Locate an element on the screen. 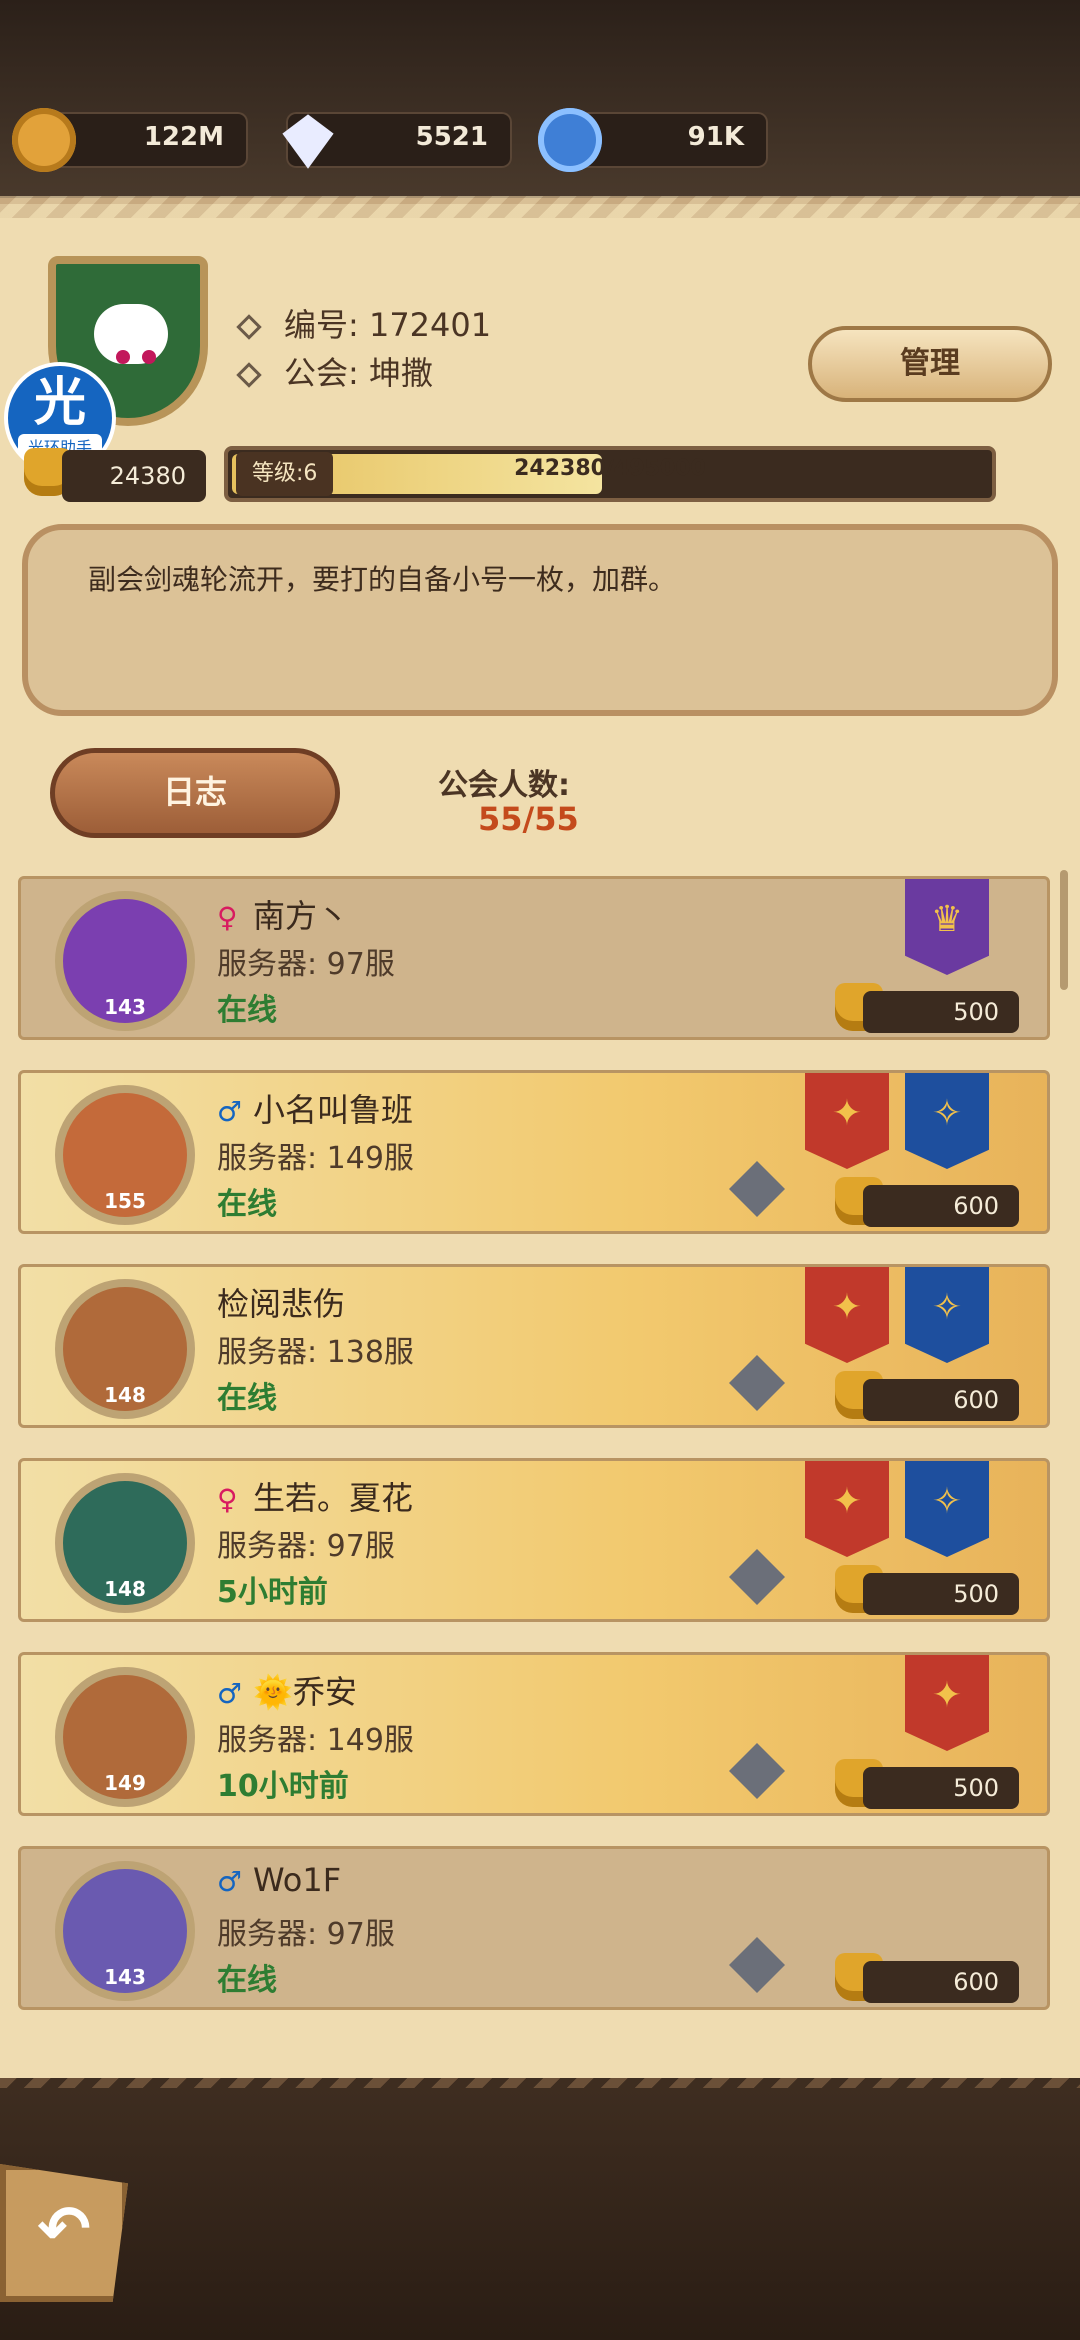  guild-id-text: 编号: 172401 is located at coordinates (388, 325).